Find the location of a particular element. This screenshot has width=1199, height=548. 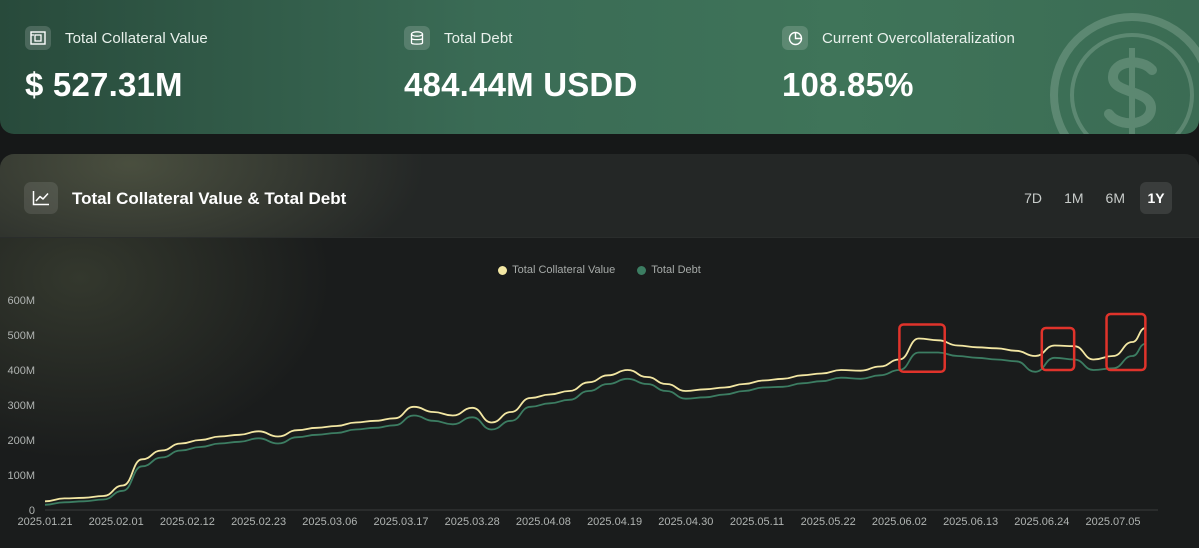

x-tick-label: 2025.06.24 is located at coordinates (1041, 522).